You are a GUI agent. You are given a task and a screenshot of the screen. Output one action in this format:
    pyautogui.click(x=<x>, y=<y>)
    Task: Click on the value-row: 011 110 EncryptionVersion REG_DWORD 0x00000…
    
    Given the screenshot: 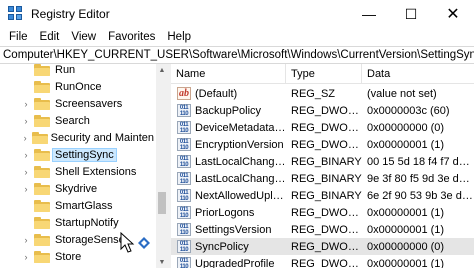 What is the action you would take?
    pyautogui.click(x=322, y=144)
    